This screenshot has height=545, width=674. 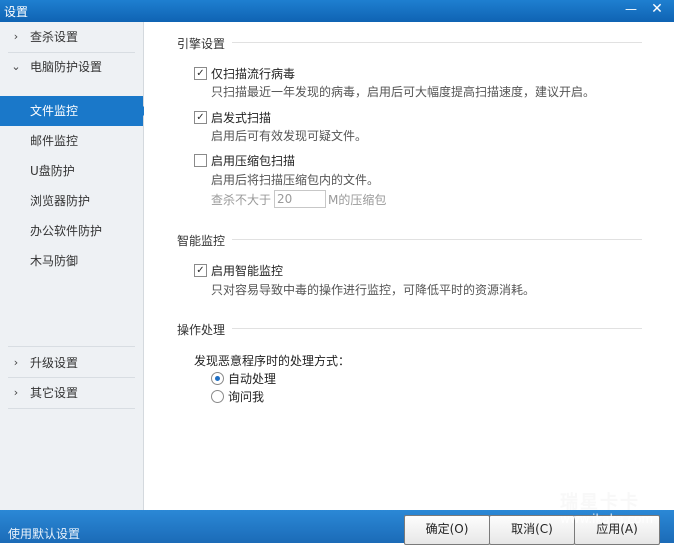 What do you see at coordinates (200, 160) in the screenshot?
I see `archive-scan-checkbox` at bounding box center [200, 160].